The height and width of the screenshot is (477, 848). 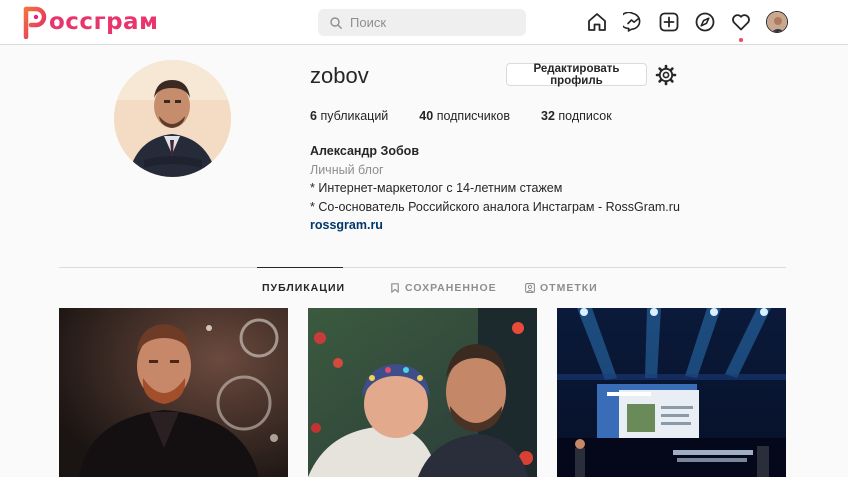 I want to click on top-navigation-bar: оссграм, so click(x=424, y=22).